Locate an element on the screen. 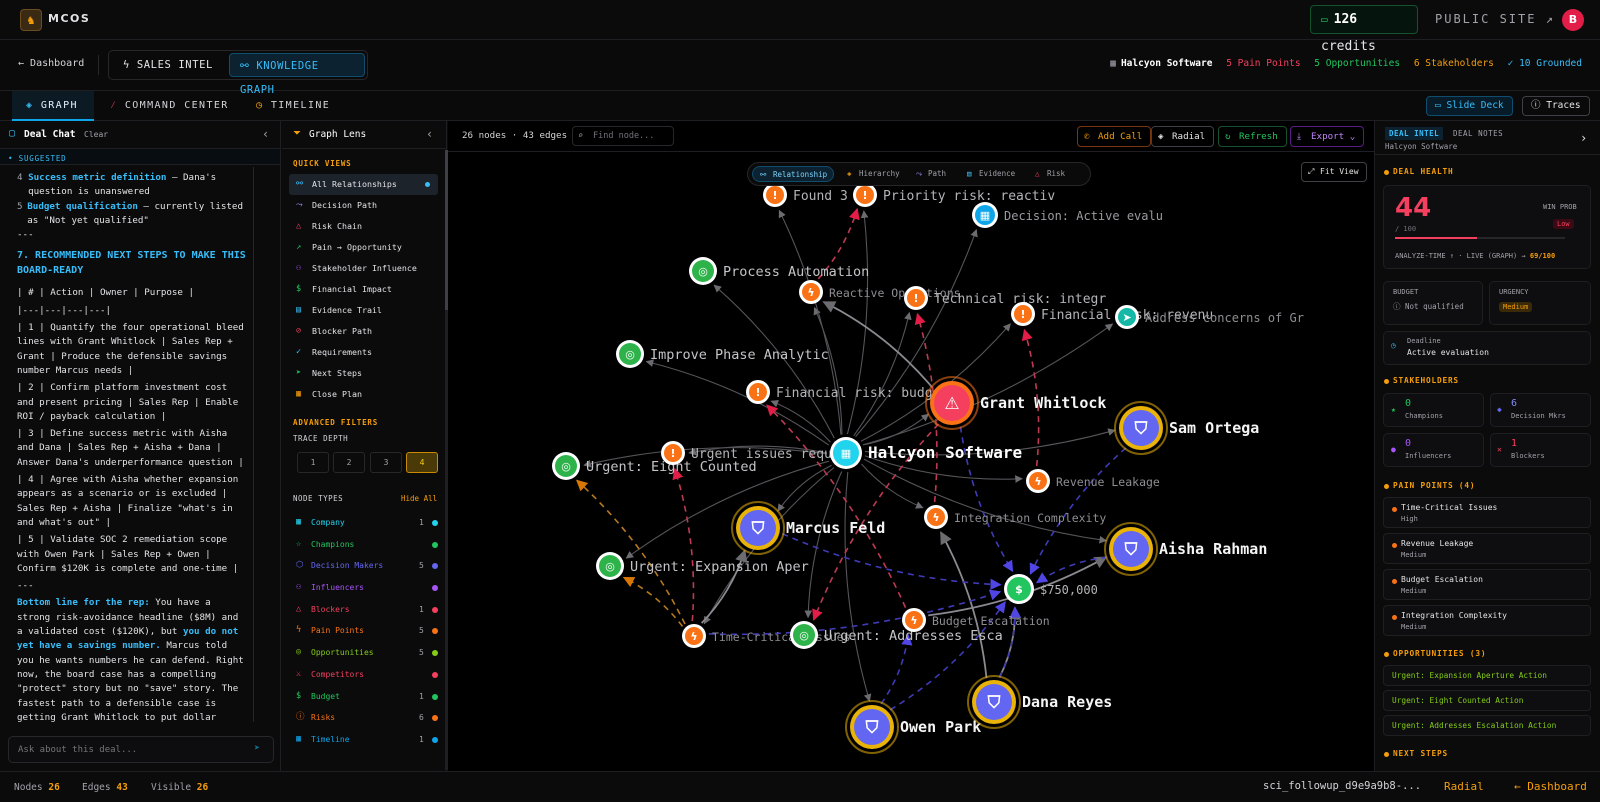 The height and width of the screenshot is (802, 1600). node-type-budget: $ Budget 1 is located at coordinates (367, 697).